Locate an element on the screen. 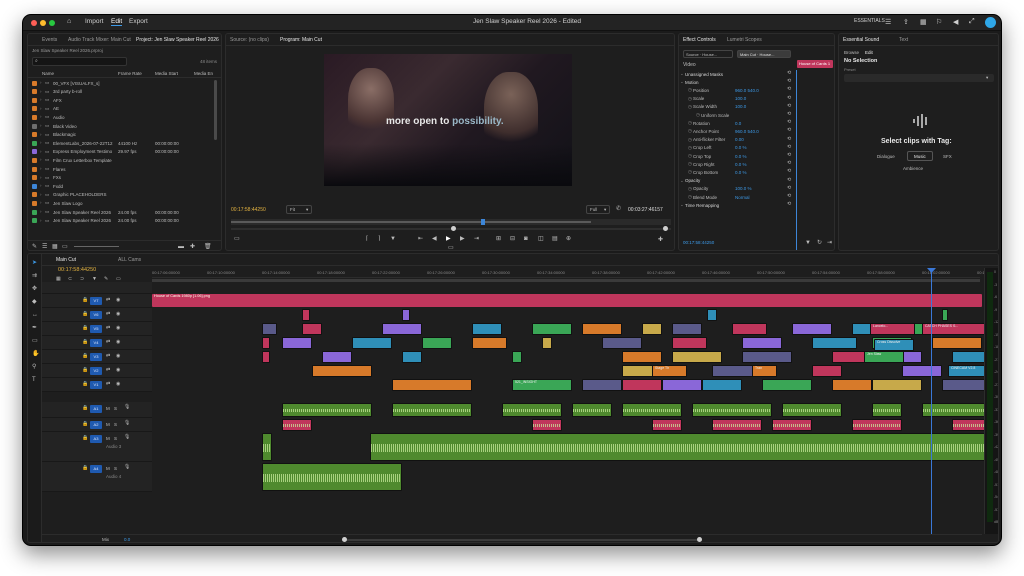 The image size is (1024, 576). settings-icon: ▭ is located at coordinates (237, 239).